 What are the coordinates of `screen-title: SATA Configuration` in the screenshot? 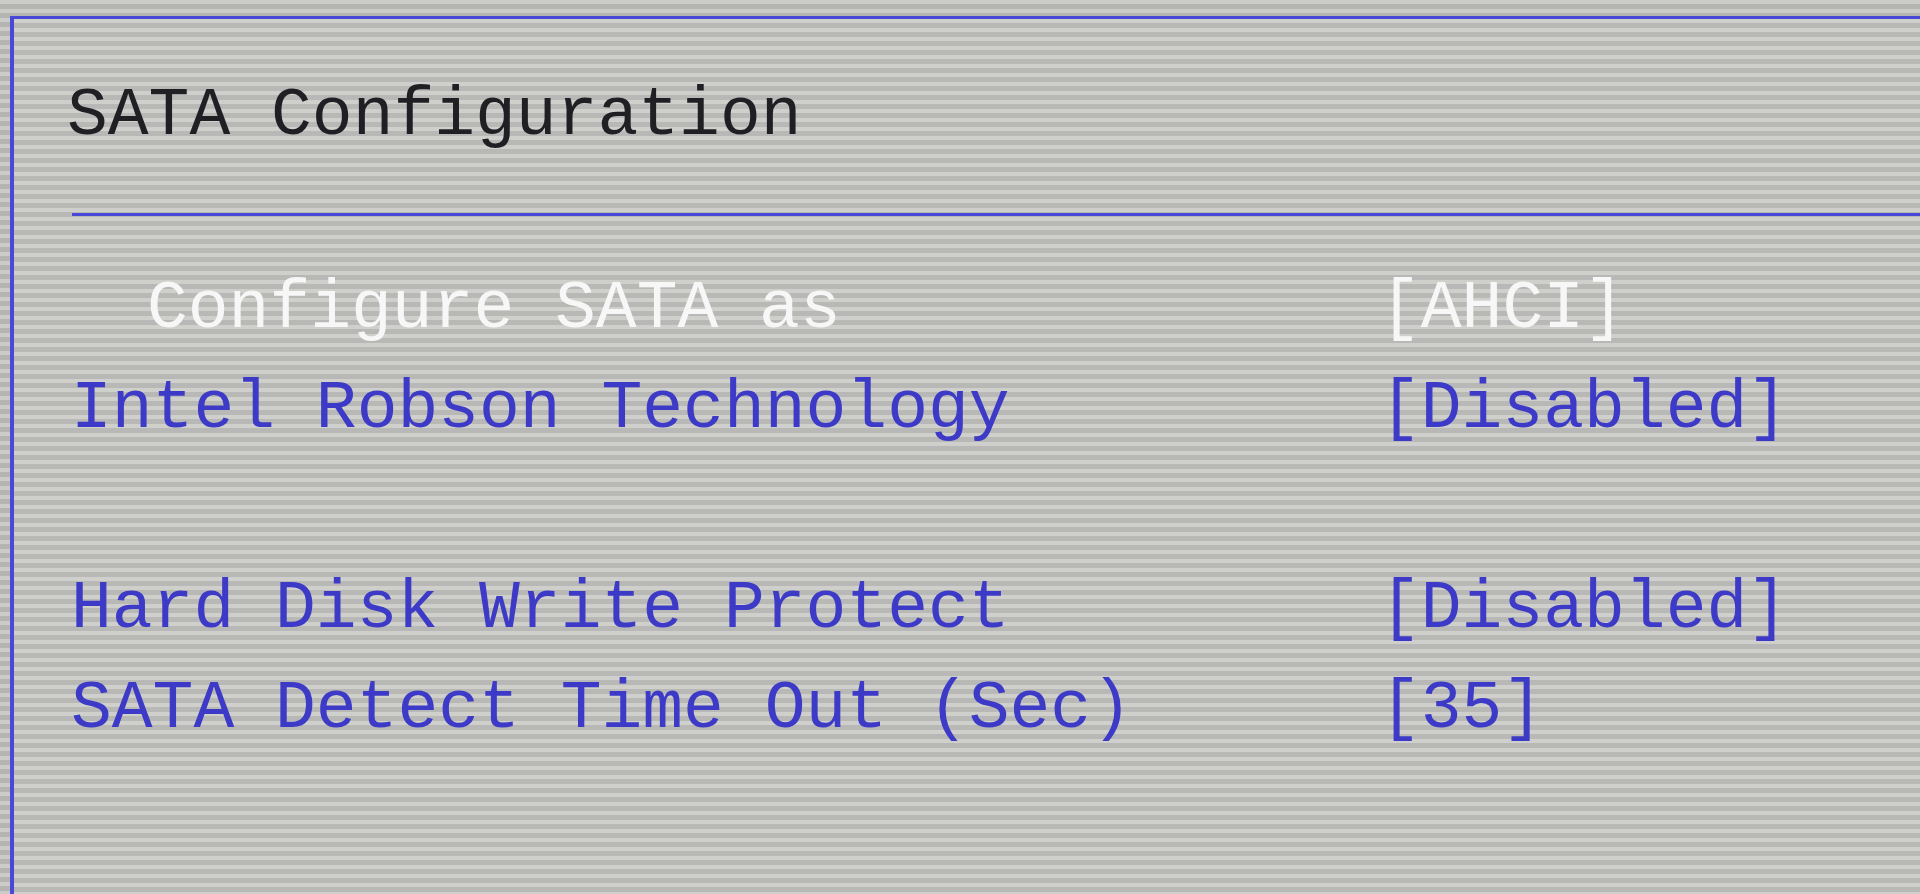 It's located at (434, 116).